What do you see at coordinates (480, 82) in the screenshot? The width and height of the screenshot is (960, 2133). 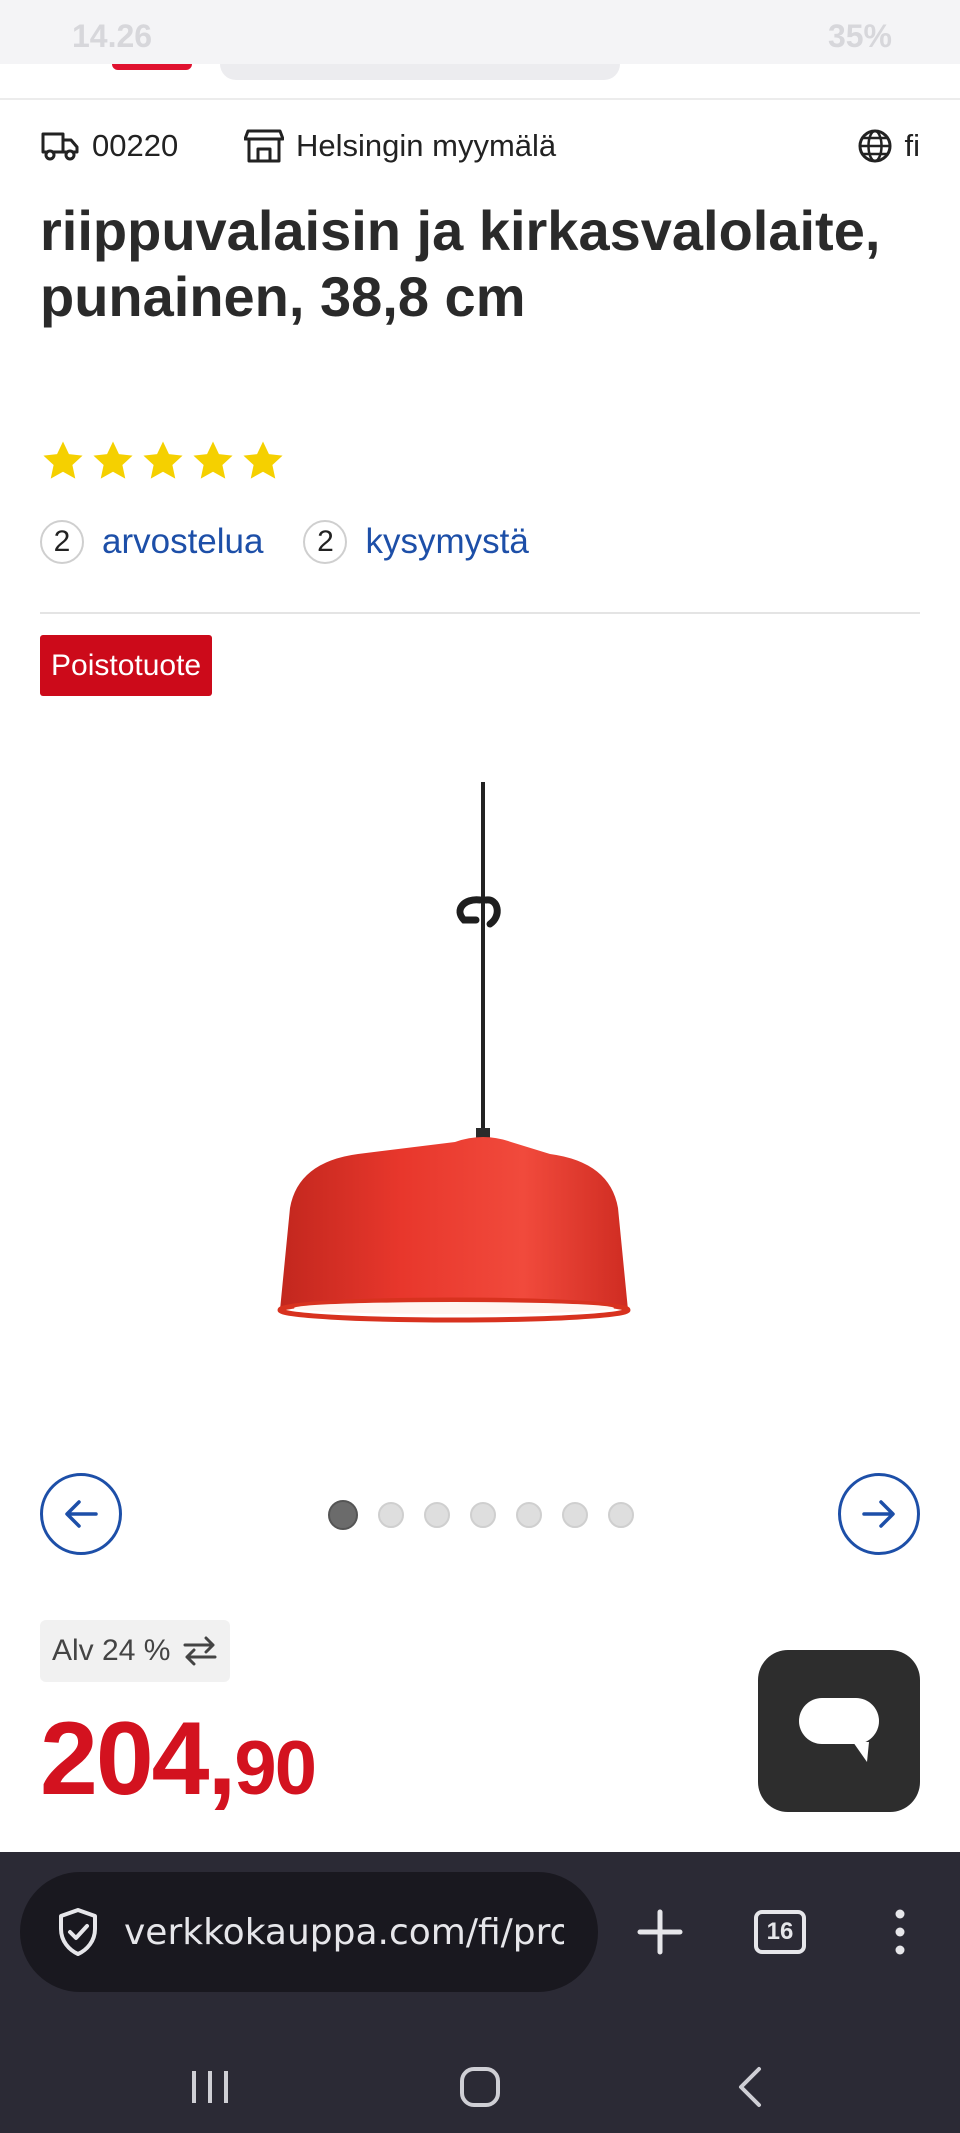 I see `site-header-remnant` at bounding box center [480, 82].